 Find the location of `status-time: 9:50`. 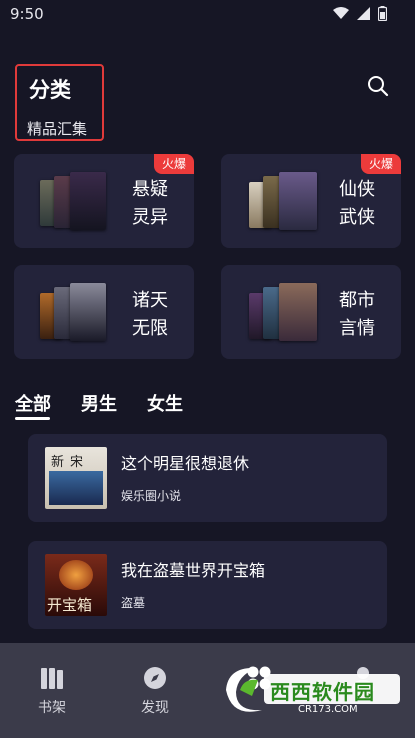

status-time: 9:50 is located at coordinates (27, 14).